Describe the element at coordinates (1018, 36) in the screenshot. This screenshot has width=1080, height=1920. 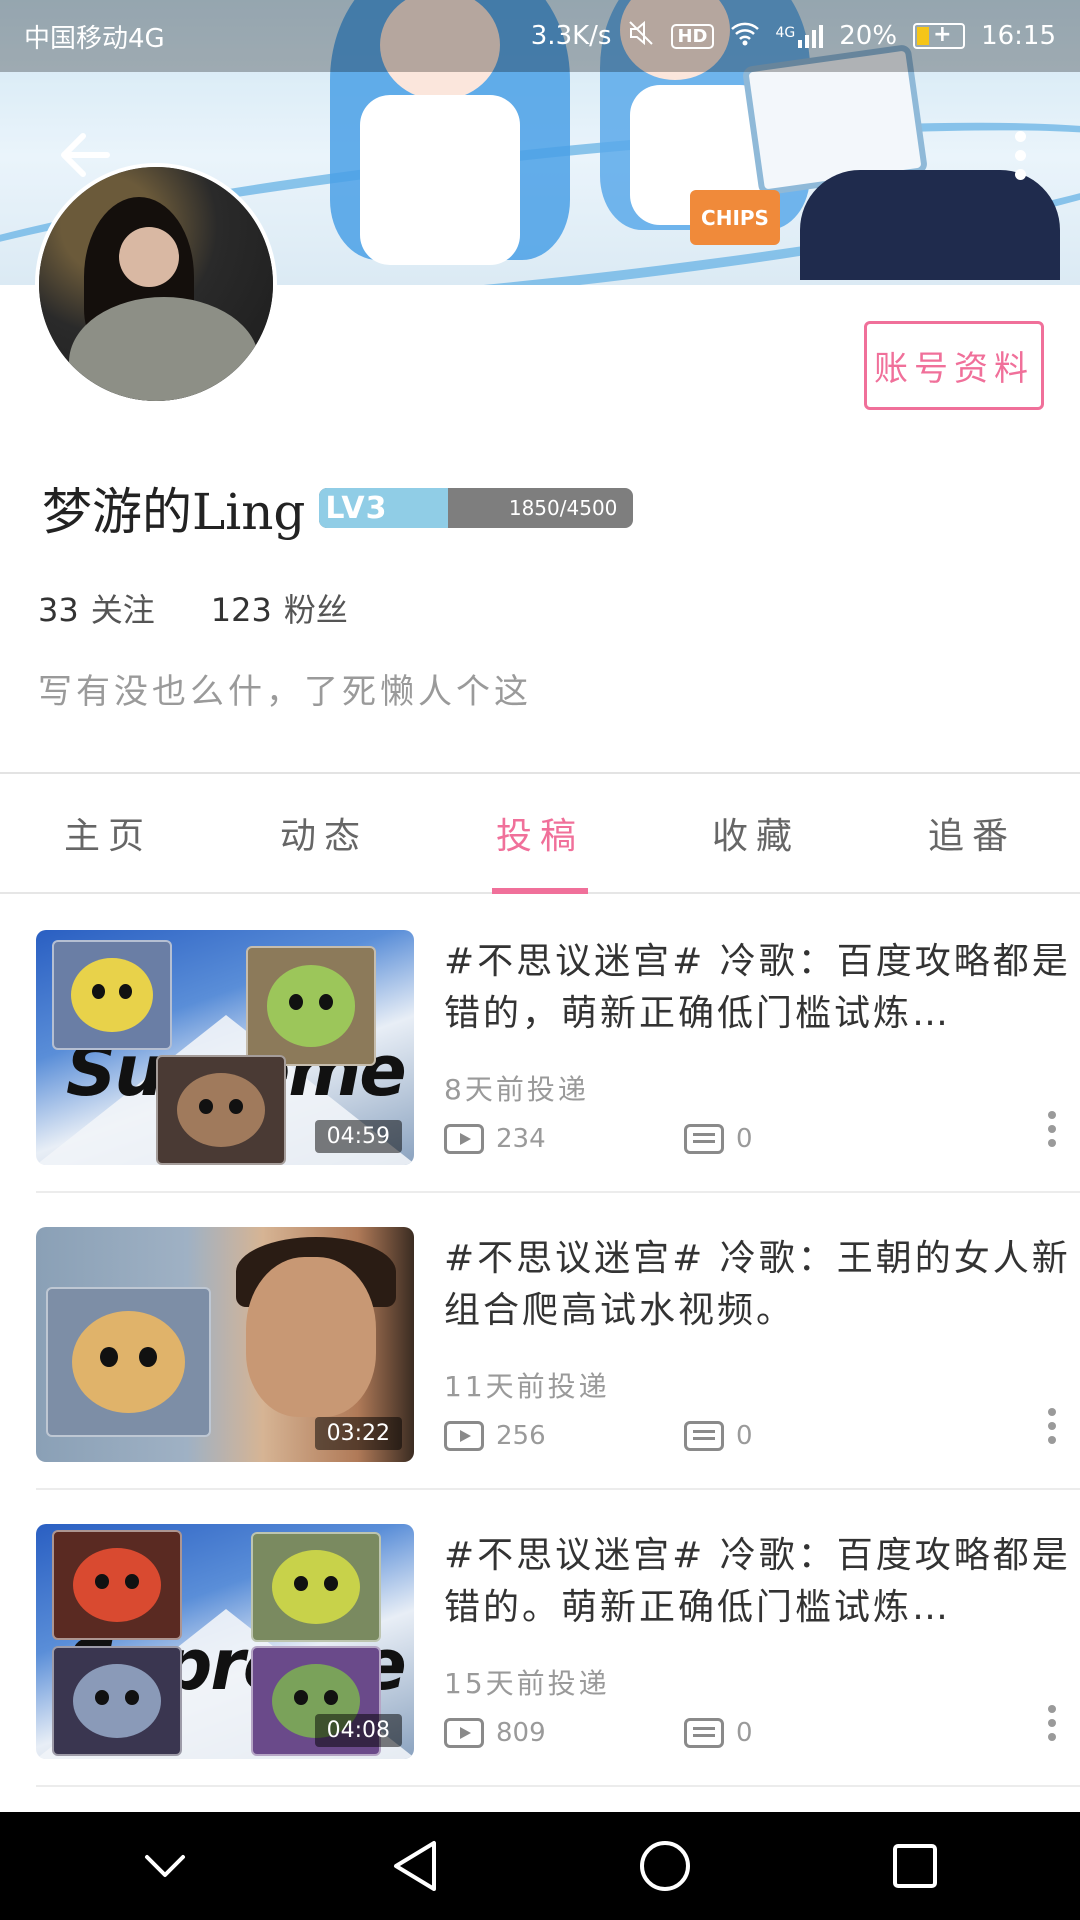
I see `clock: 16:15` at that location.